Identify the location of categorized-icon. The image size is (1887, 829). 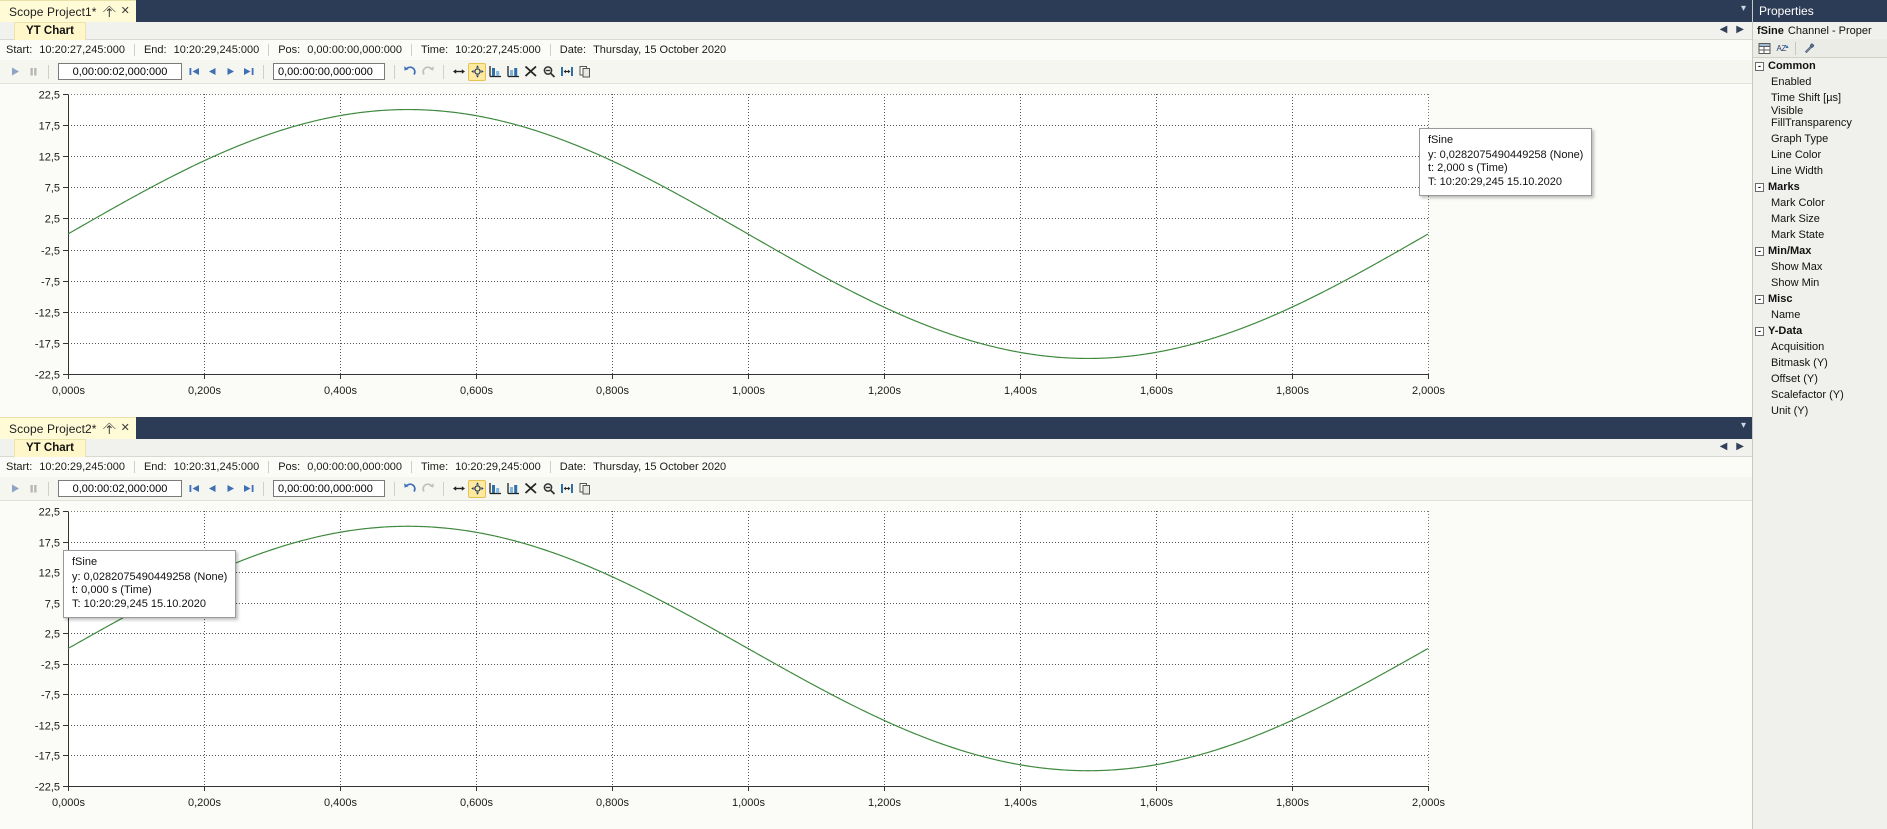
(1764, 48).